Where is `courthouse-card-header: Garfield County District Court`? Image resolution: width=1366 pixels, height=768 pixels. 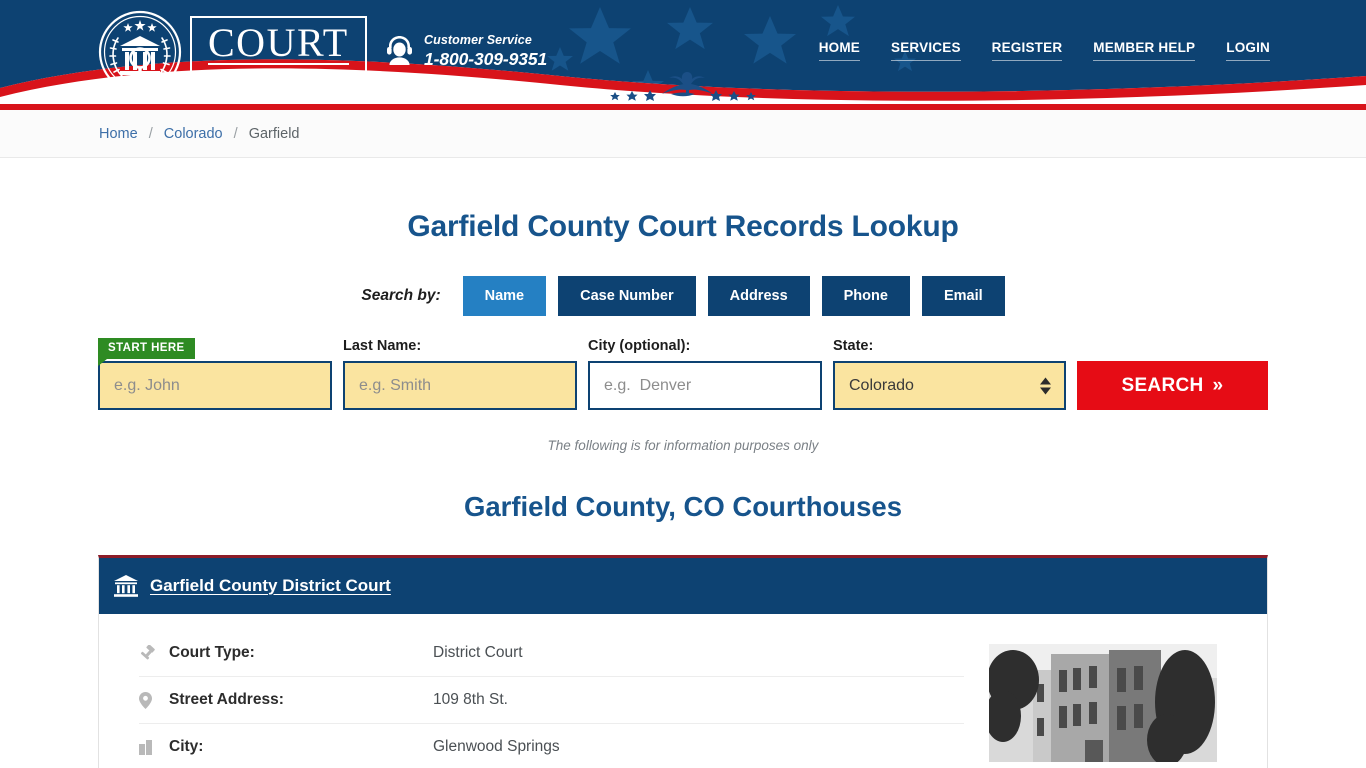 courthouse-card-header: Garfield County District Court is located at coordinates (683, 586).